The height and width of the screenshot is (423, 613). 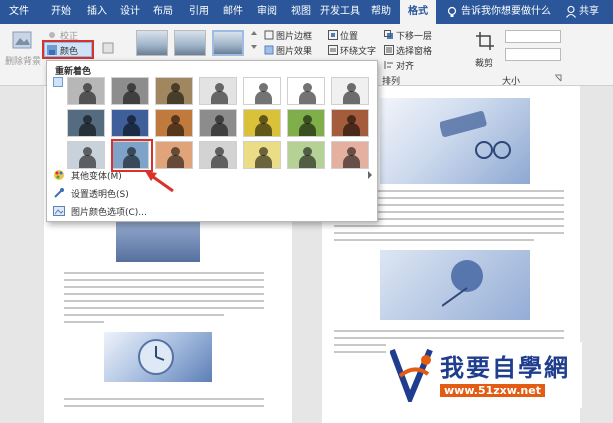 I want to click on more-variants-label: 其他变体(M), so click(x=96, y=177).